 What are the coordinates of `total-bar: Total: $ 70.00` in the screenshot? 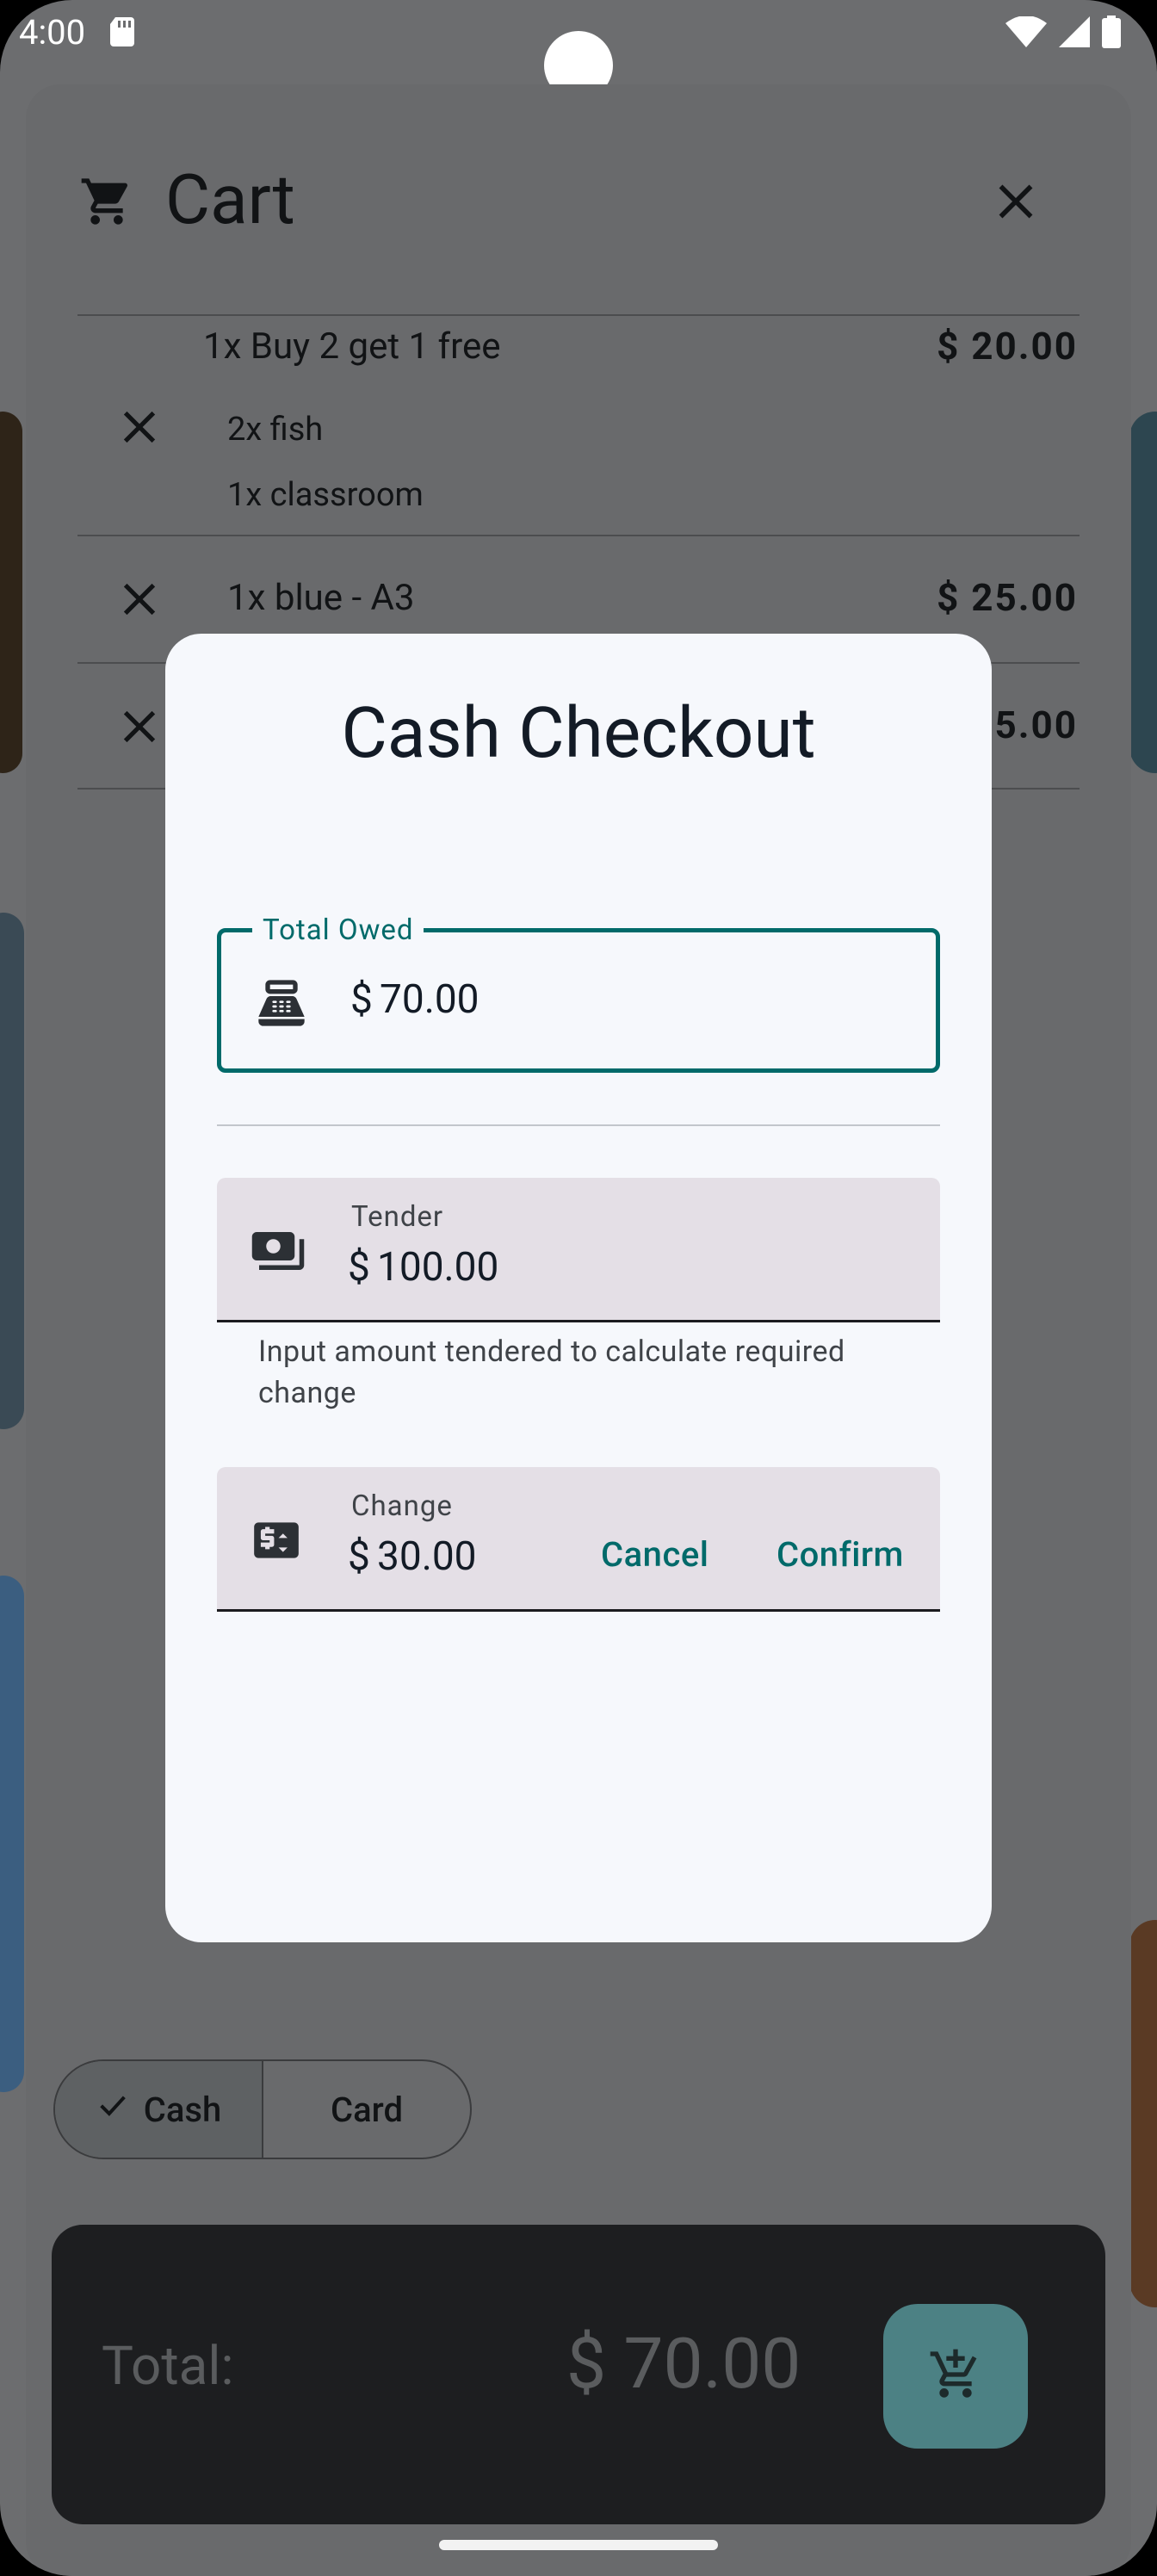 It's located at (579, 2374).